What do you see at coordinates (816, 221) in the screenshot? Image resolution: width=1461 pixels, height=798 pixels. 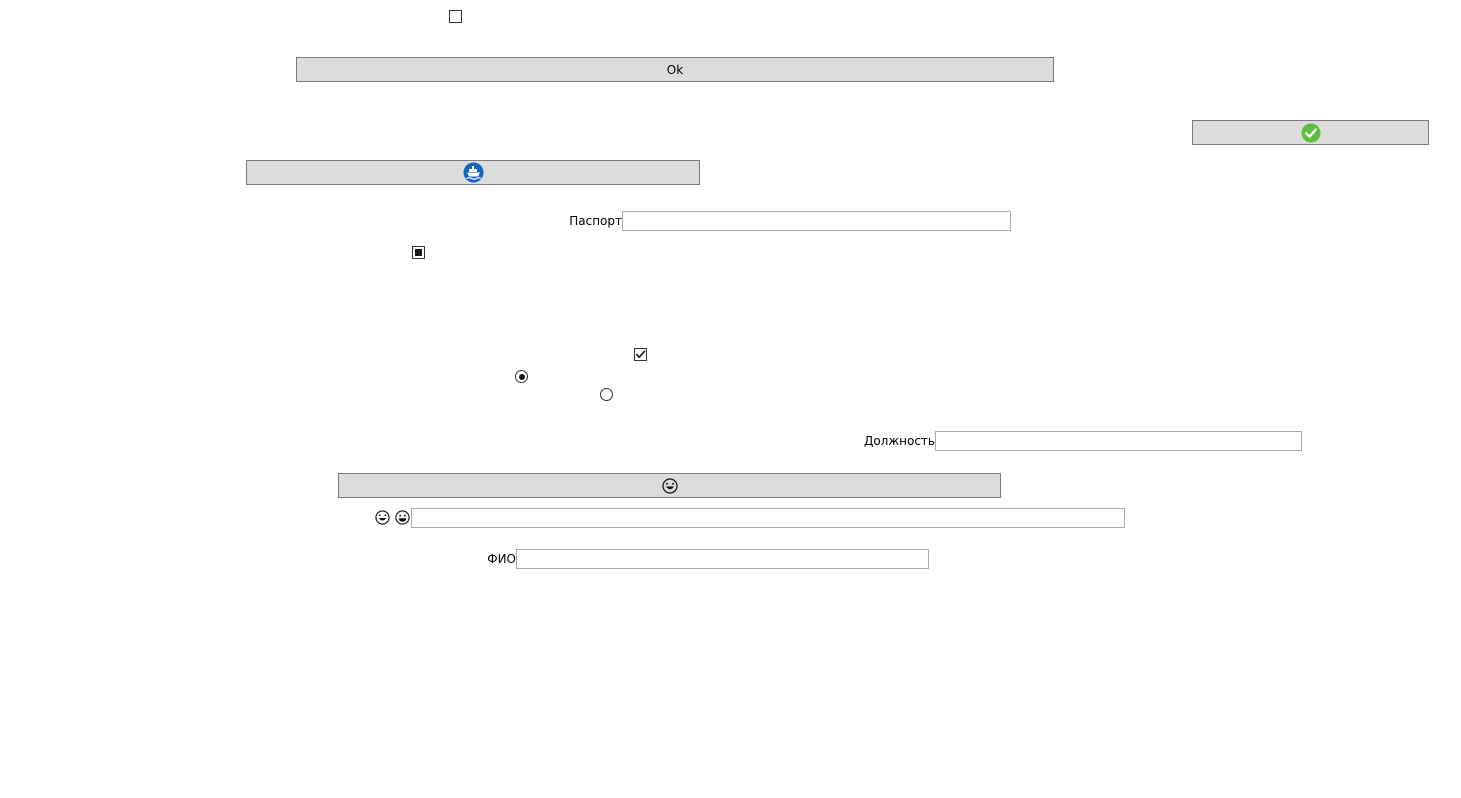 I see `passport-field` at bounding box center [816, 221].